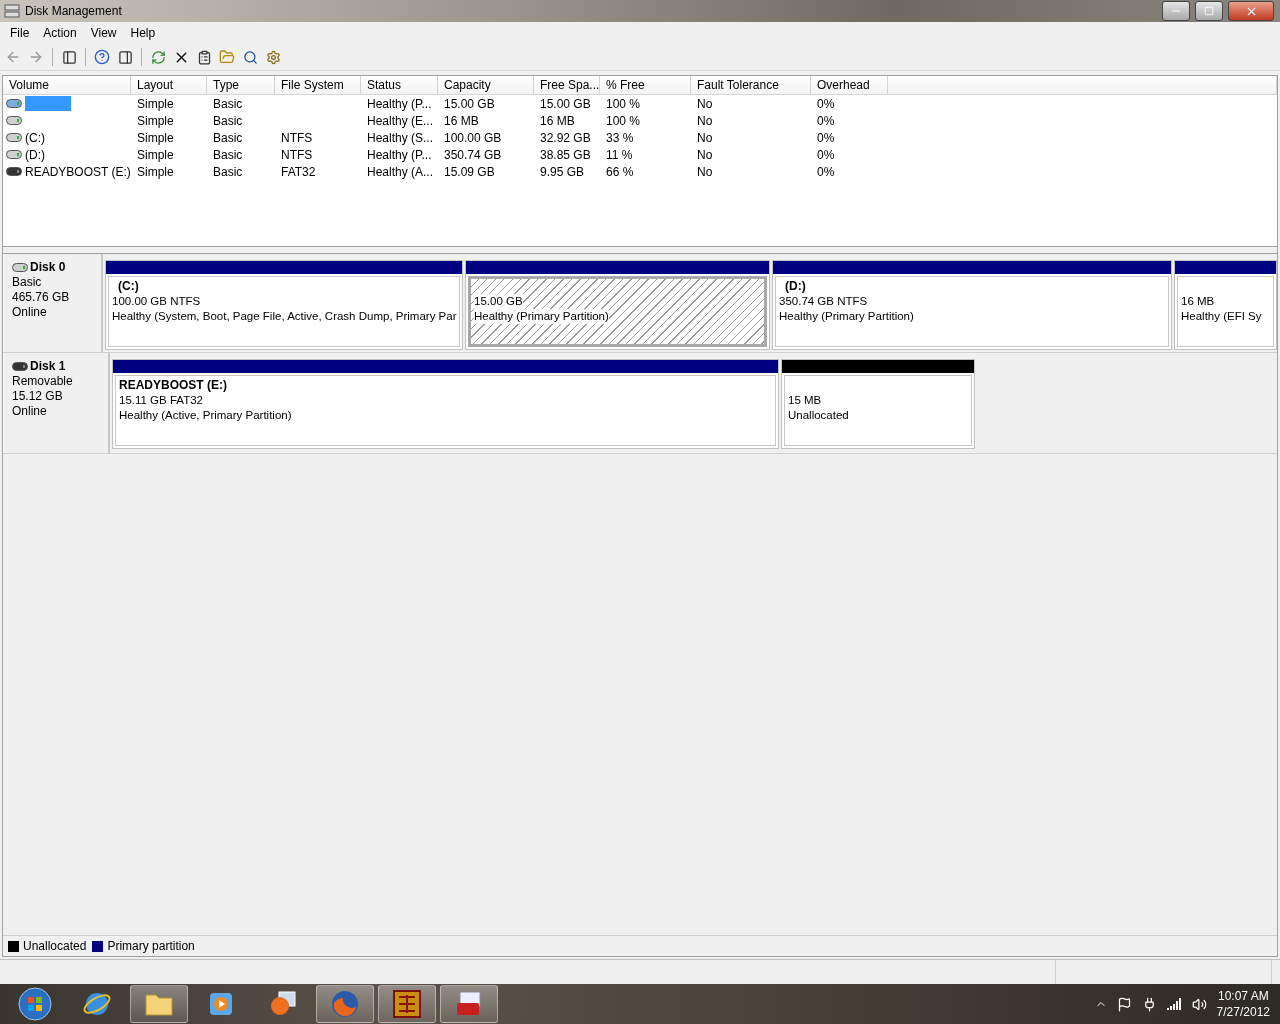 The width and height of the screenshot is (1280, 1024). Describe the element at coordinates (1251, 11) in the screenshot. I see `close-button` at that location.